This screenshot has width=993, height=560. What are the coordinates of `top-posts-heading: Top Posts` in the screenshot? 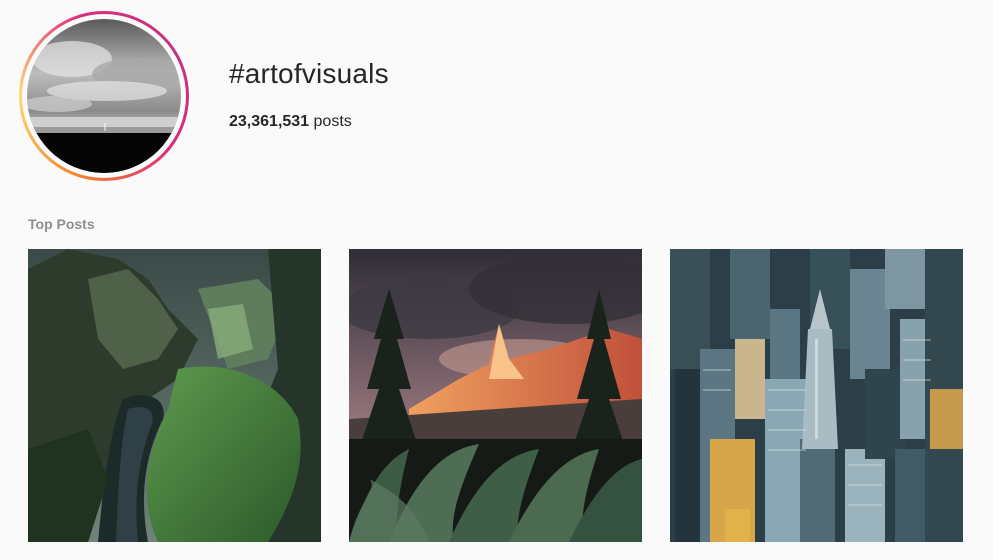 It's located at (61, 224).